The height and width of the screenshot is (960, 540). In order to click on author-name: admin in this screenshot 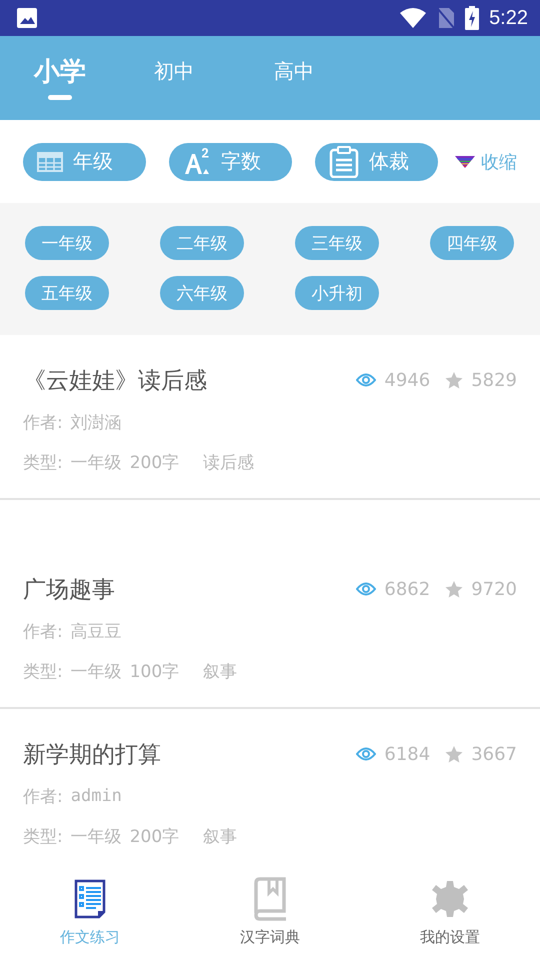, I will do `click(96, 796)`.